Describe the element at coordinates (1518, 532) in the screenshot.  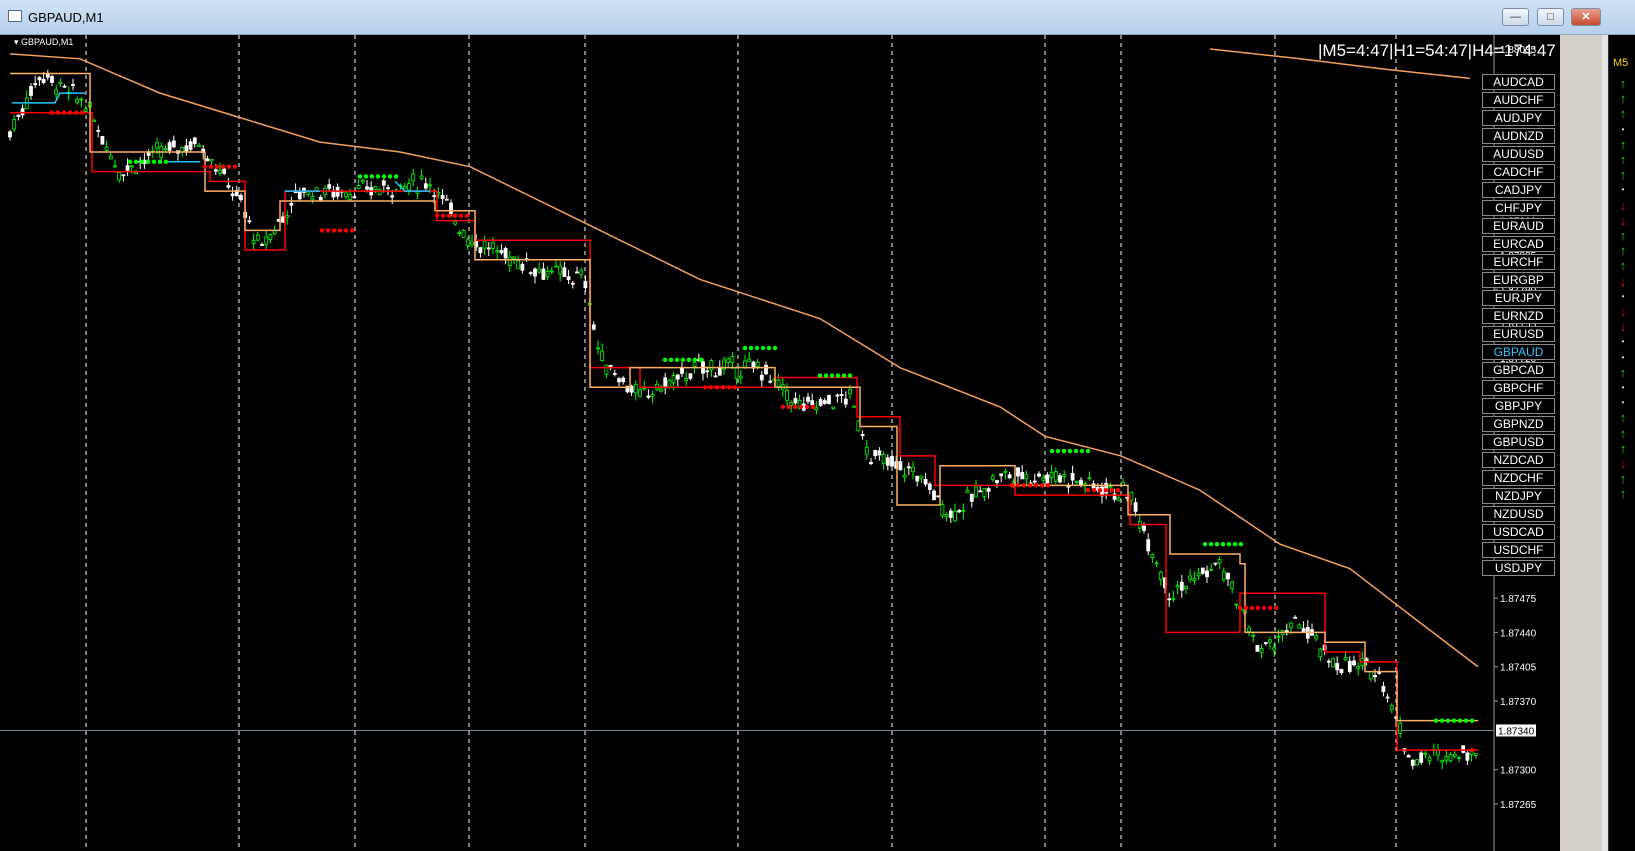
I see `pair-button-usdcad: USDCAD` at that location.